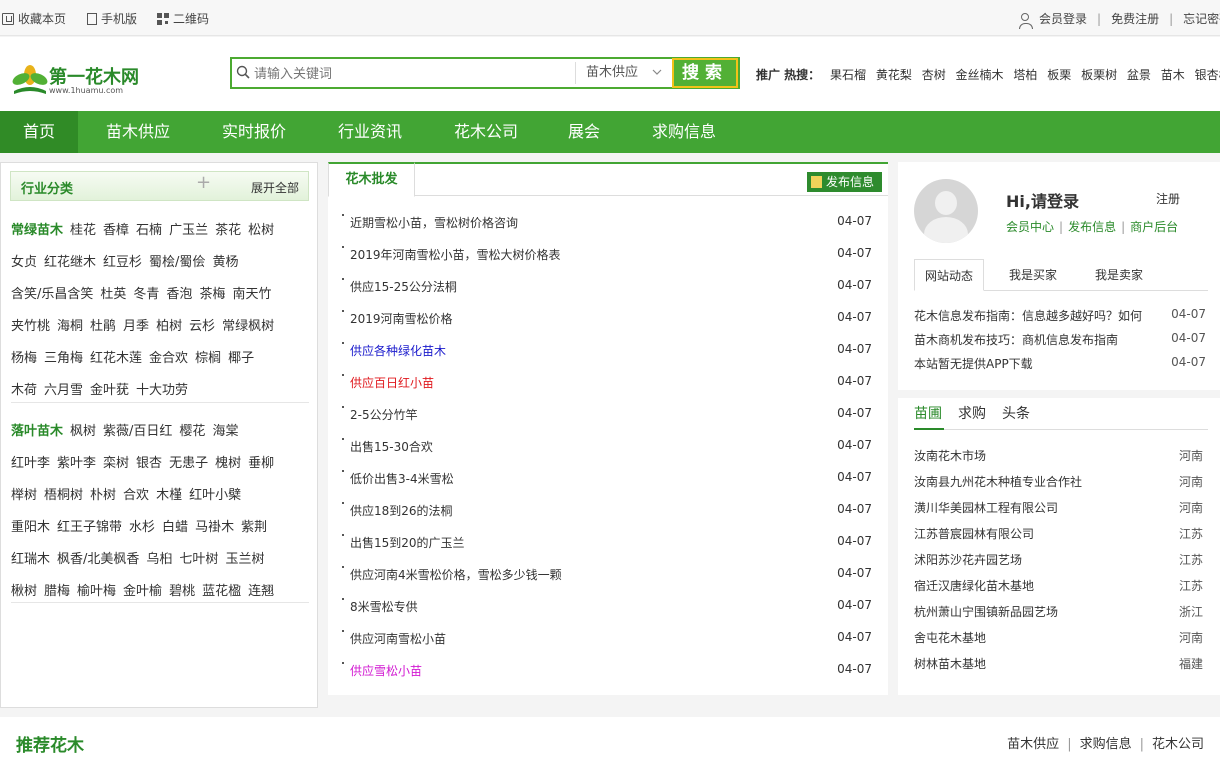  Describe the element at coordinates (1042, 200) in the screenshot. I see `login-greeting: Hi,请登录` at that location.